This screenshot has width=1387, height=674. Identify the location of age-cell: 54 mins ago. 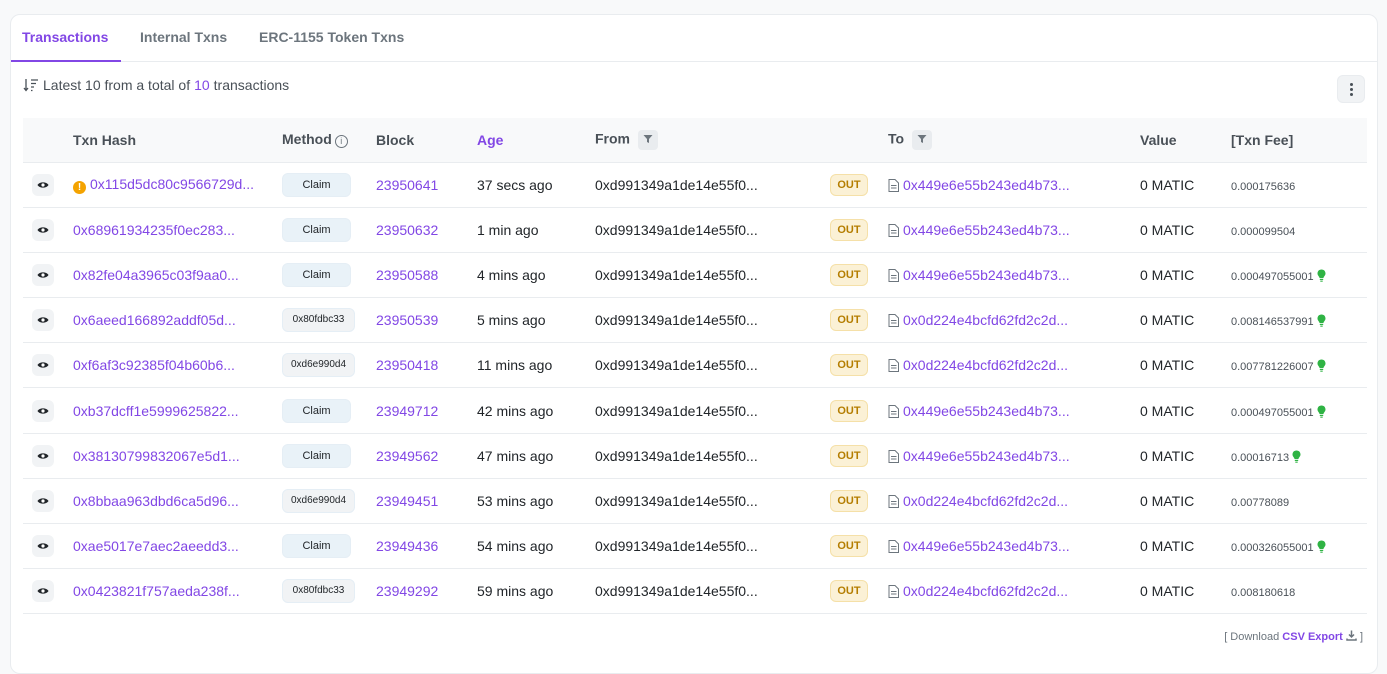
(536, 546).